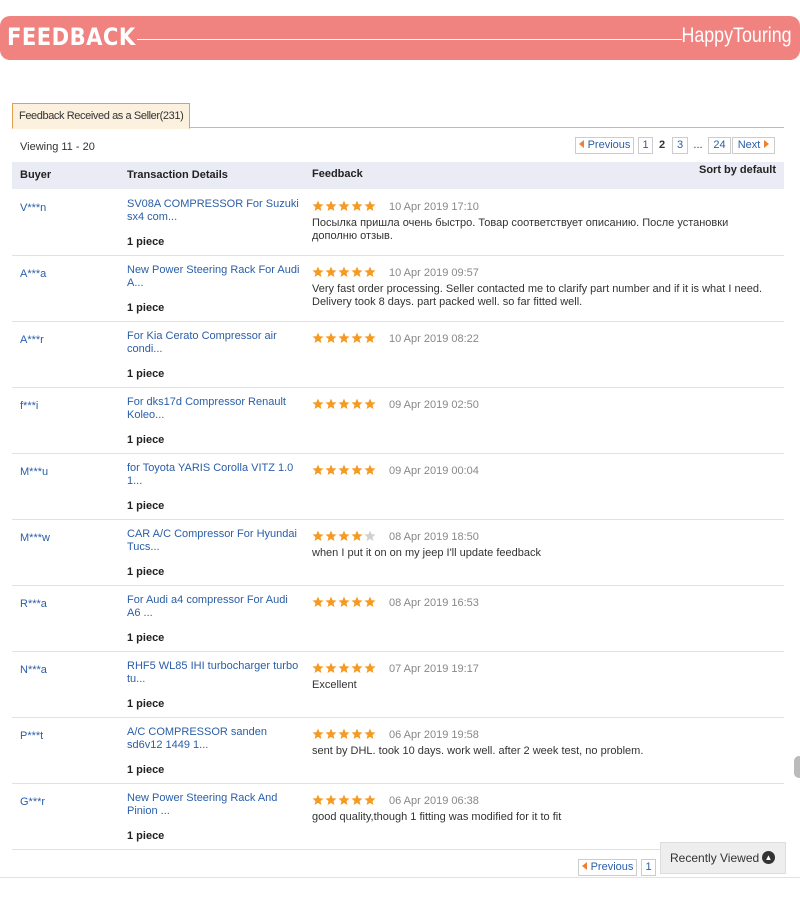 Image resolution: width=800 pixels, height=907 pixels. What do you see at coordinates (434, 801) in the screenshot?
I see `feedback-date: 06 Apr 2019 06:38` at bounding box center [434, 801].